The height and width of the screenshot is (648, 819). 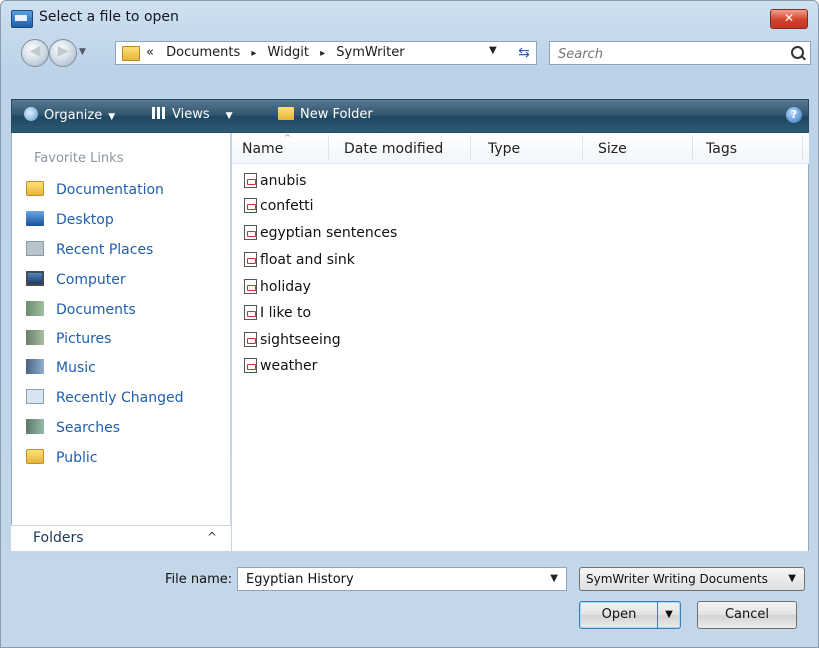 I want to click on new-folder-icon, so click(x=286, y=113).